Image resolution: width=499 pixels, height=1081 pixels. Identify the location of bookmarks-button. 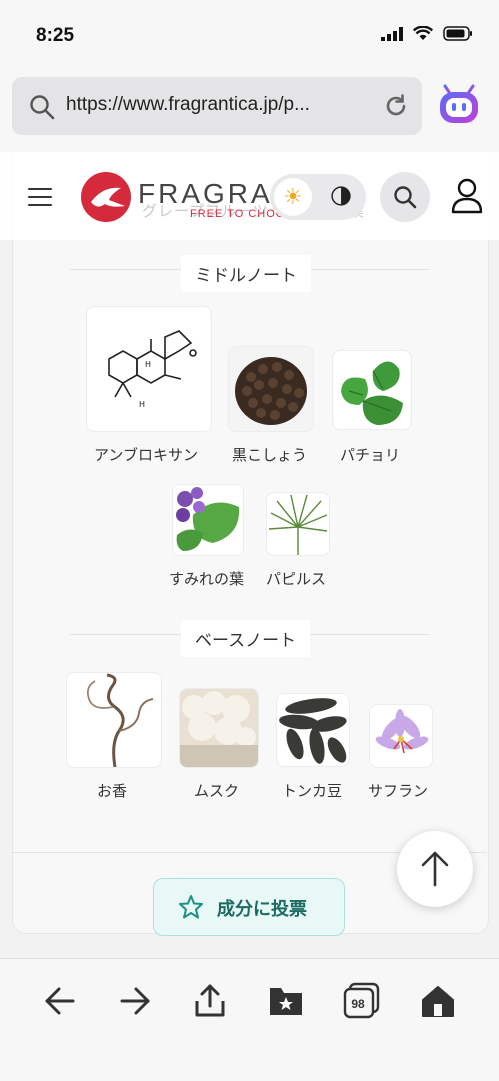
(286, 1001).